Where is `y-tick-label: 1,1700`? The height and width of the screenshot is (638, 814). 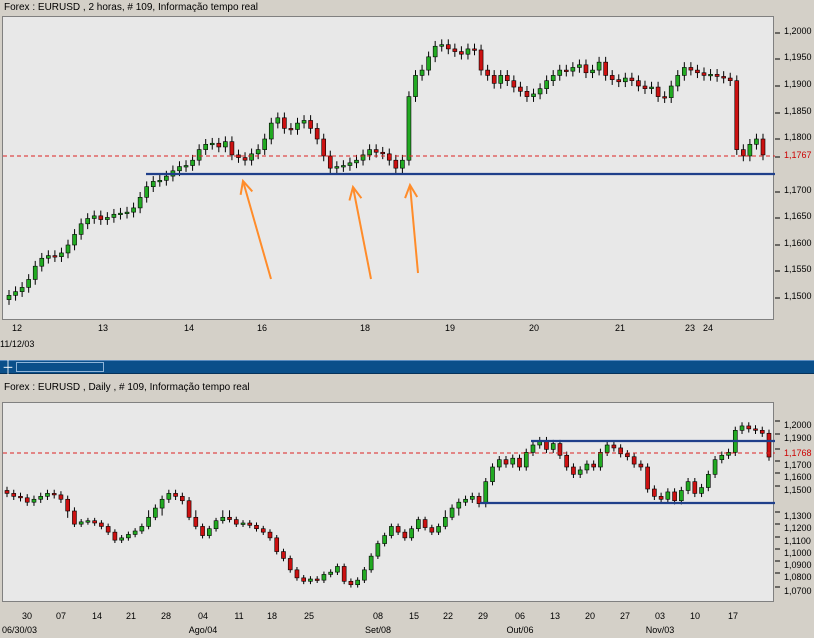
y-tick-label: 1,1700 is located at coordinates (798, 465).